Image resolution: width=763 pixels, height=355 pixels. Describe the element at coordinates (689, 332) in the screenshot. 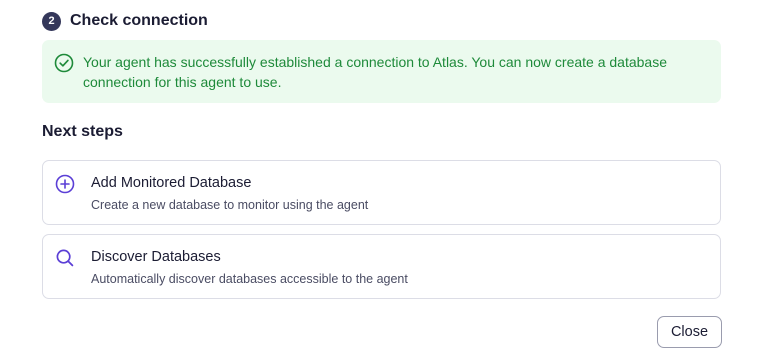

I see `close-button: Close` at that location.